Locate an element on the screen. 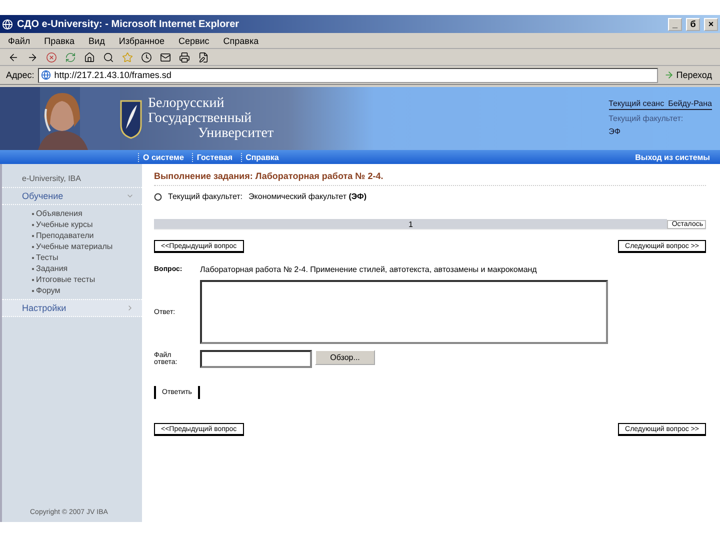 The image size is (720, 540). sidebar-section: Обучение is located at coordinates (72, 196).